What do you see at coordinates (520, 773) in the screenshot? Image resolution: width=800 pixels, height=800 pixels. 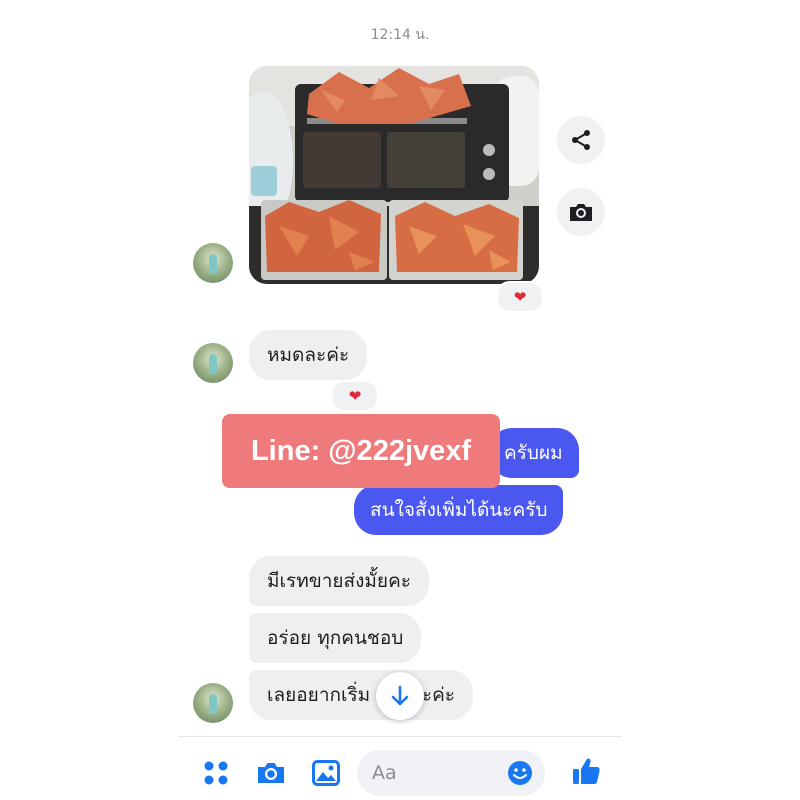 I see `emoji-icon` at bounding box center [520, 773].